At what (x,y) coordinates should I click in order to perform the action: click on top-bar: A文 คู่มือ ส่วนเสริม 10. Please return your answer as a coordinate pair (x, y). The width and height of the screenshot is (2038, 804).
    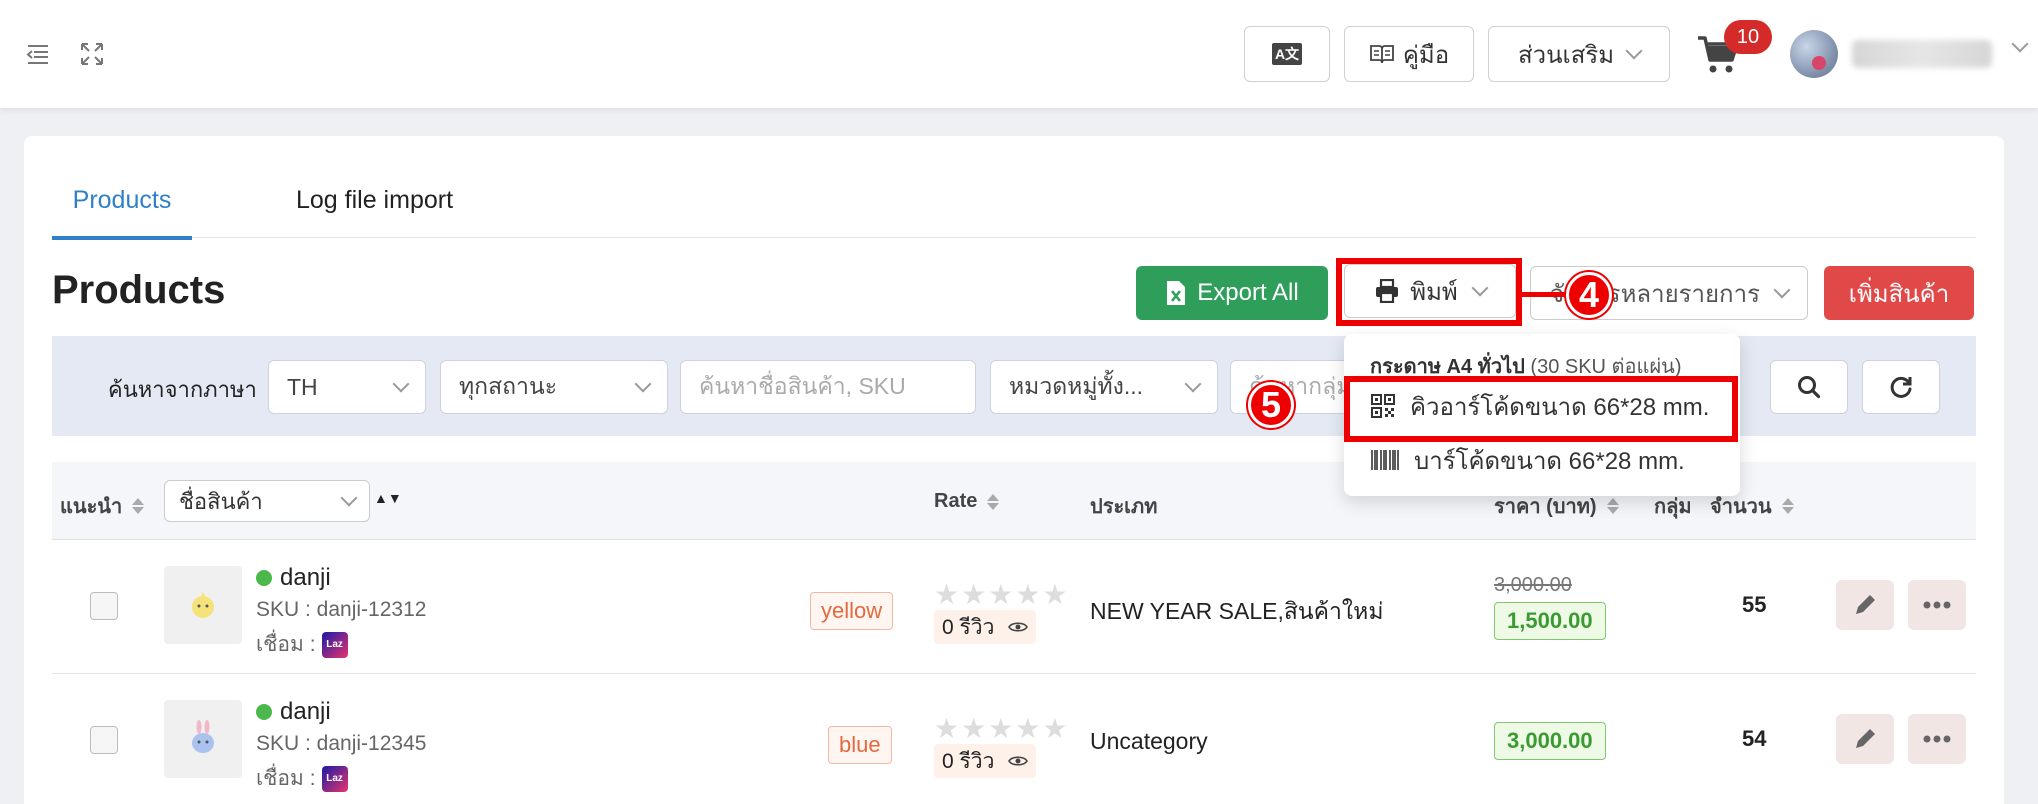
    Looking at the image, I should click on (1019, 54).